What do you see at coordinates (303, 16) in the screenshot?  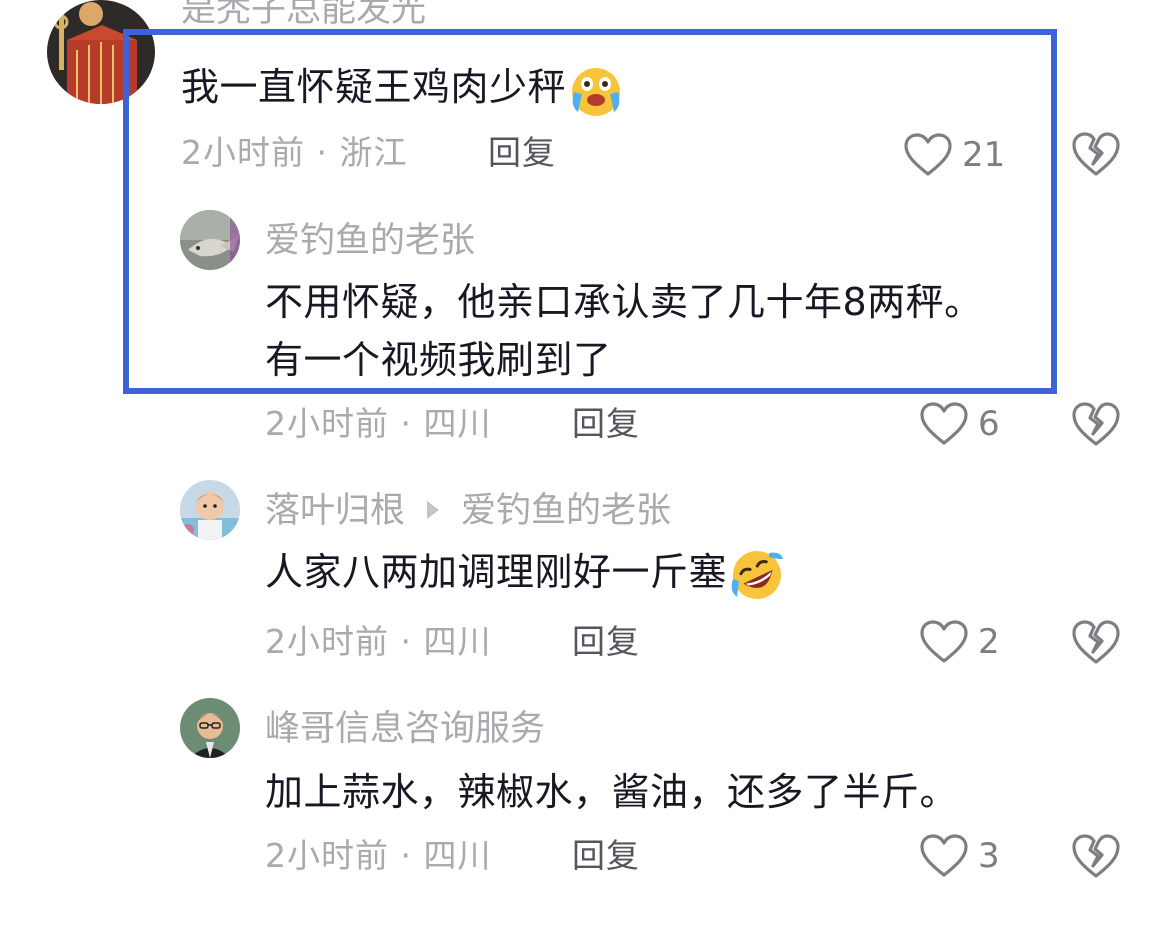 I see `comment-username: 是秃子总能发光` at bounding box center [303, 16].